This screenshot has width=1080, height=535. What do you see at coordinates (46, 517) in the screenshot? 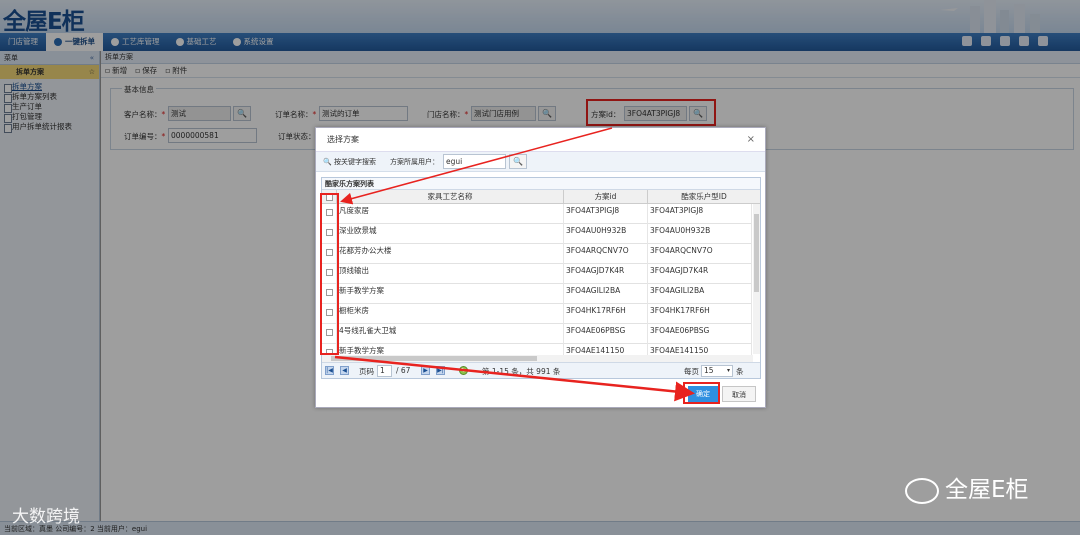
I see `watermark-left-text: 大数跨境` at bounding box center [46, 517].